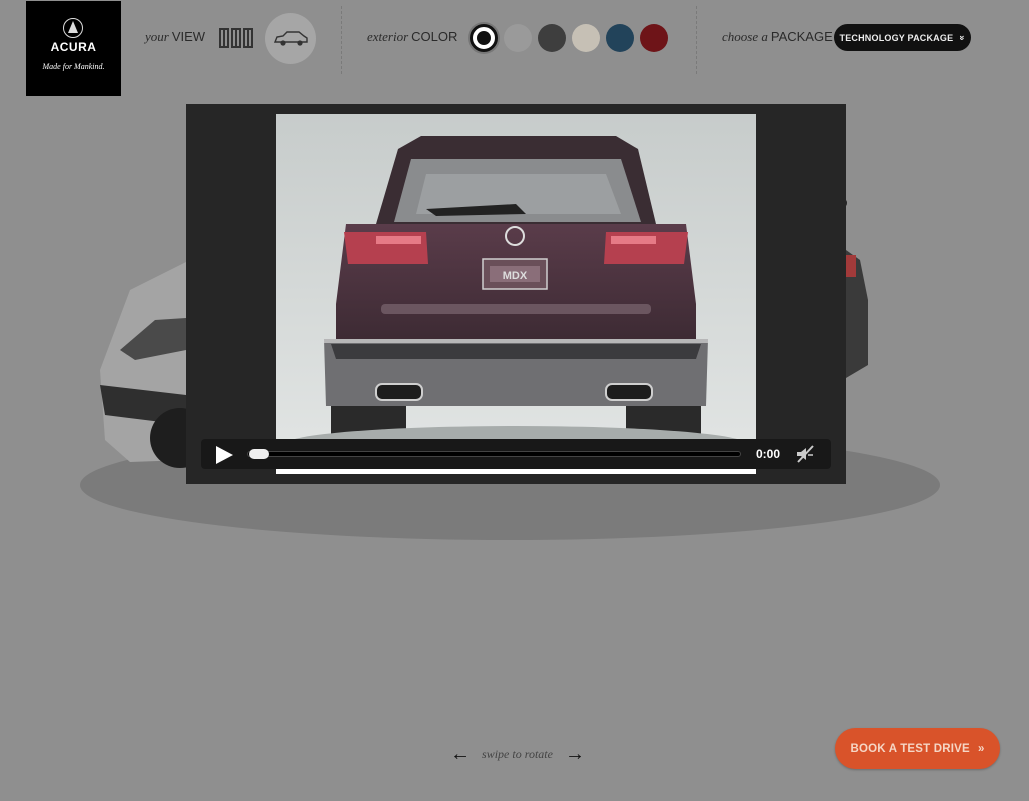 Image resolution: width=1029 pixels, height=801 pixels. What do you see at coordinates (768, 454) in the screenshot?
I see `video-time: 0:00` at bounding box center [768, 454].